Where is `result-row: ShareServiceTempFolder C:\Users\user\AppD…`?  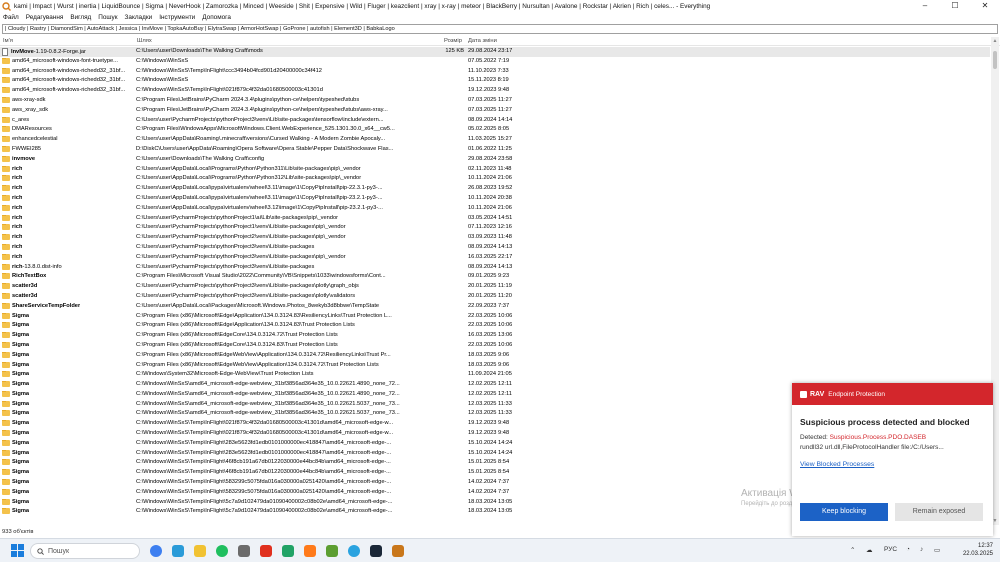
result-row: ShareServiceTempFolder C:\Users\user\AppD… is located at coordinates (495, 307).